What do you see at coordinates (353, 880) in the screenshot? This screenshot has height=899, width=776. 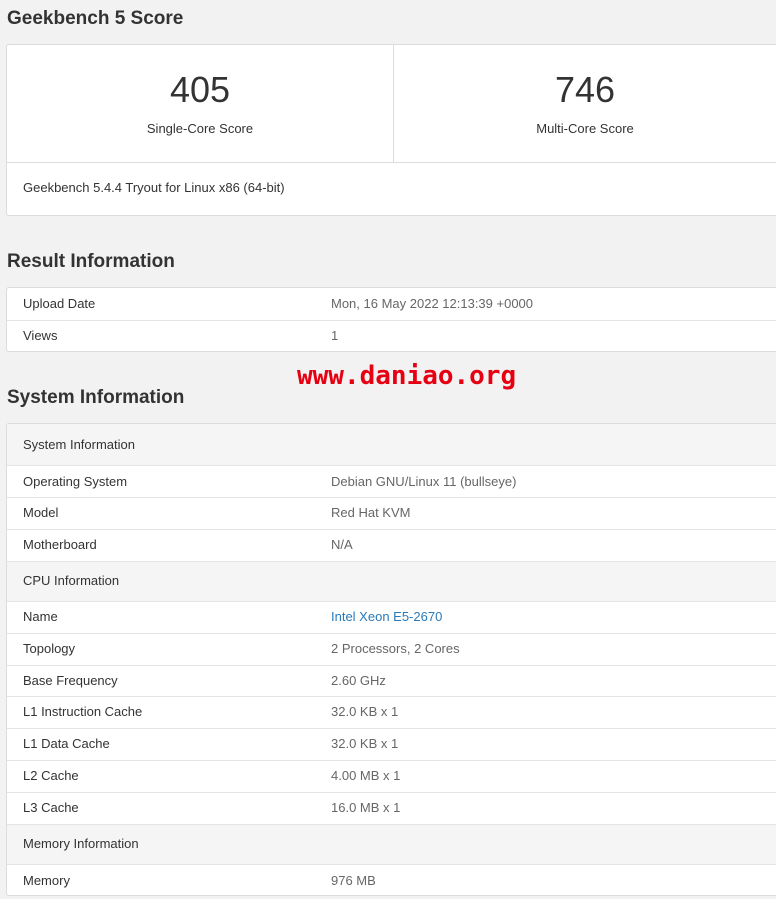 I see `row-value: 976 MB` at bounding box center [353, 880].